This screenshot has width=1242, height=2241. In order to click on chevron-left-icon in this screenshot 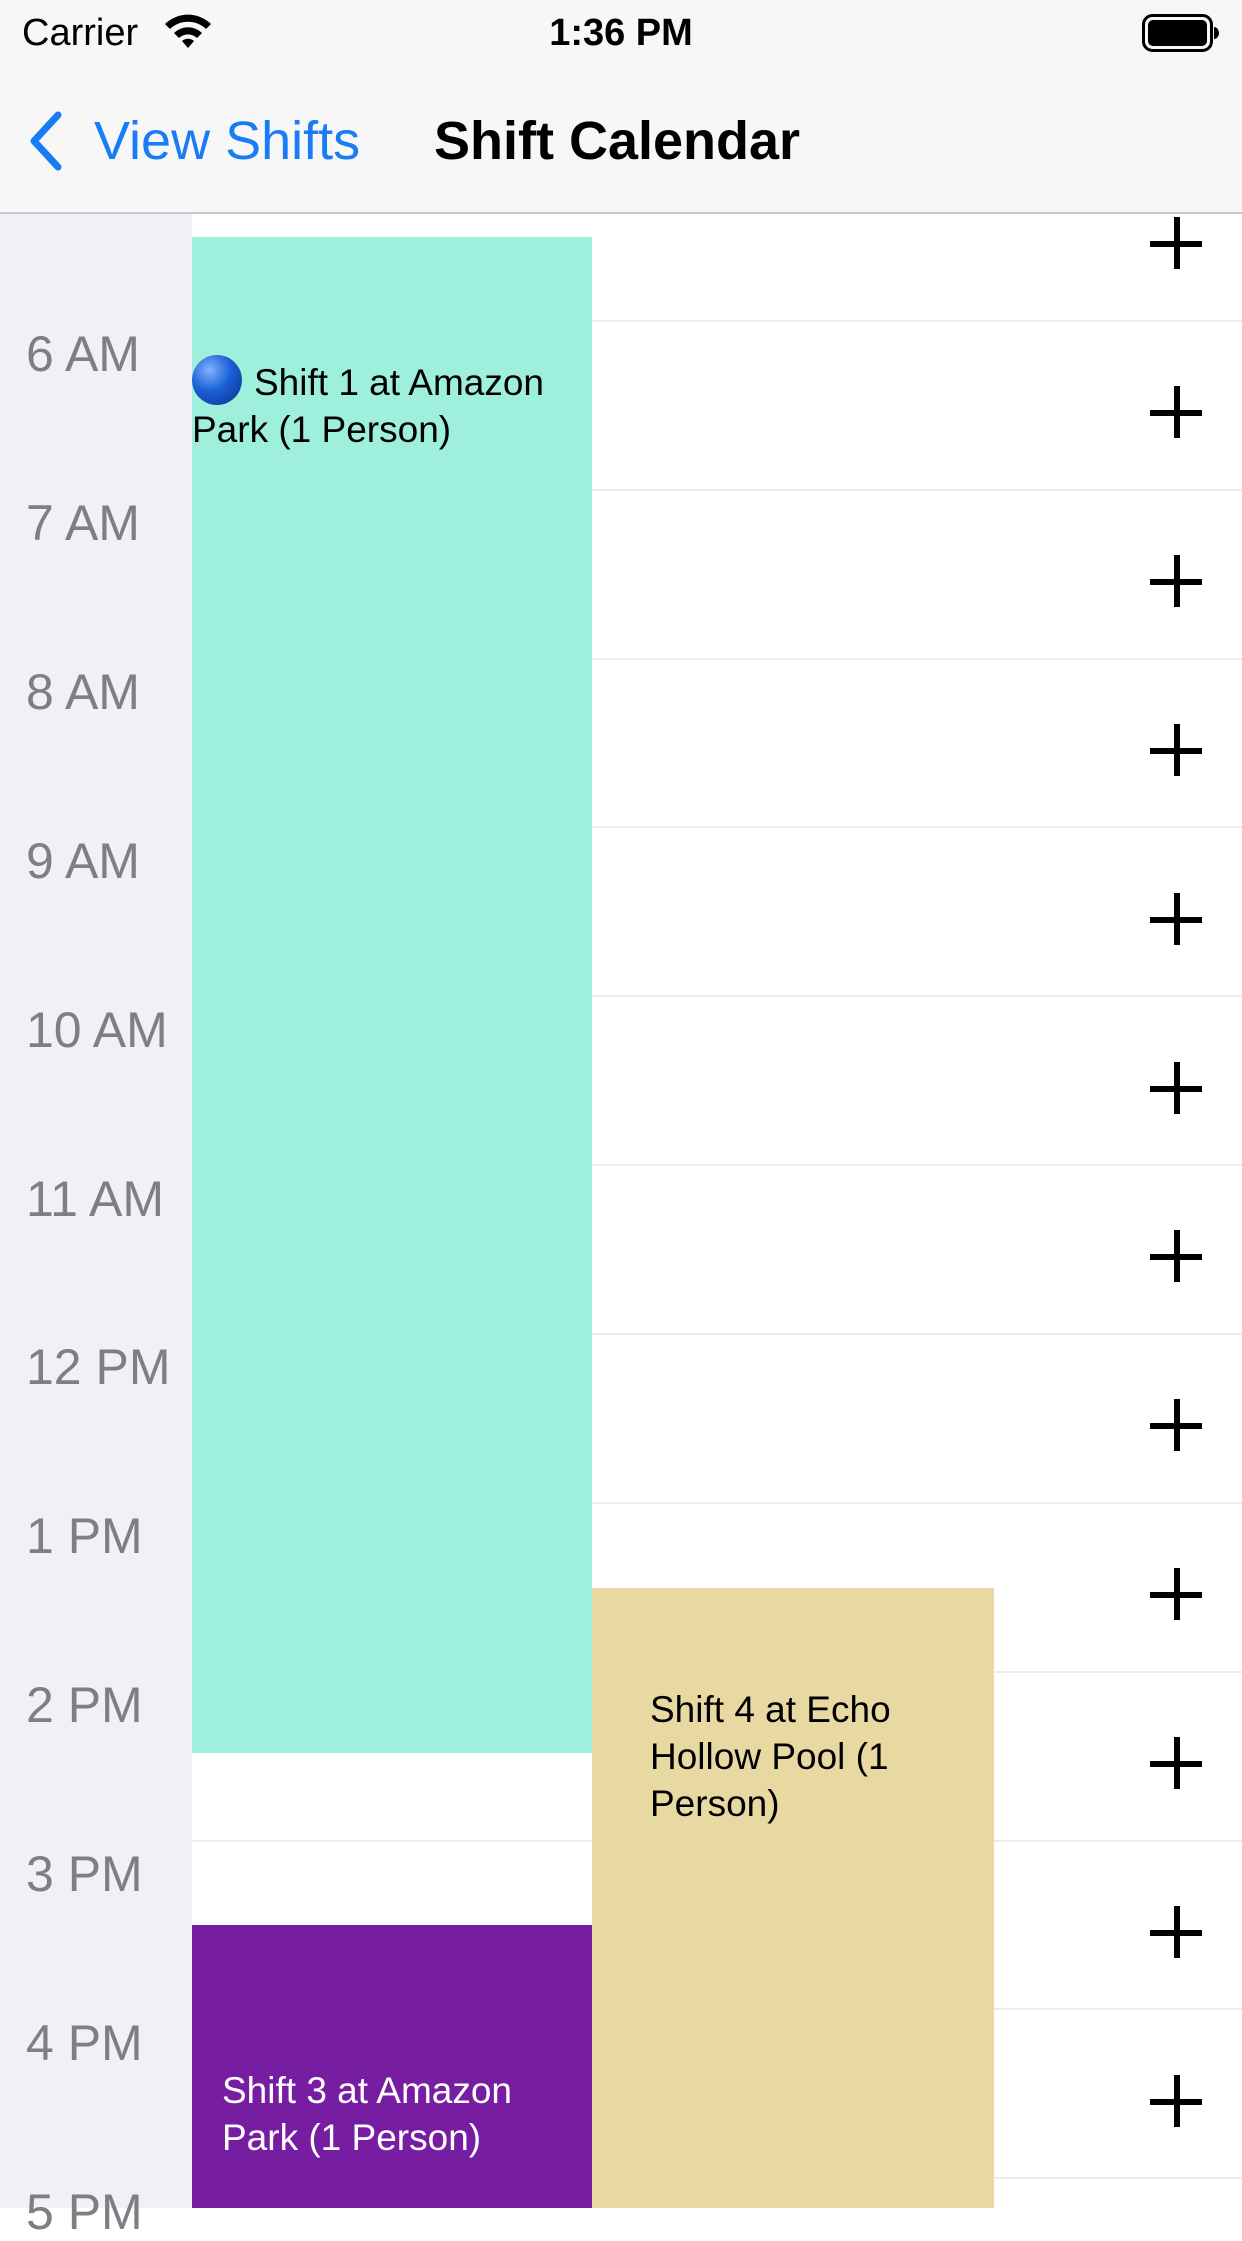, I will do `click(46, 141)`.